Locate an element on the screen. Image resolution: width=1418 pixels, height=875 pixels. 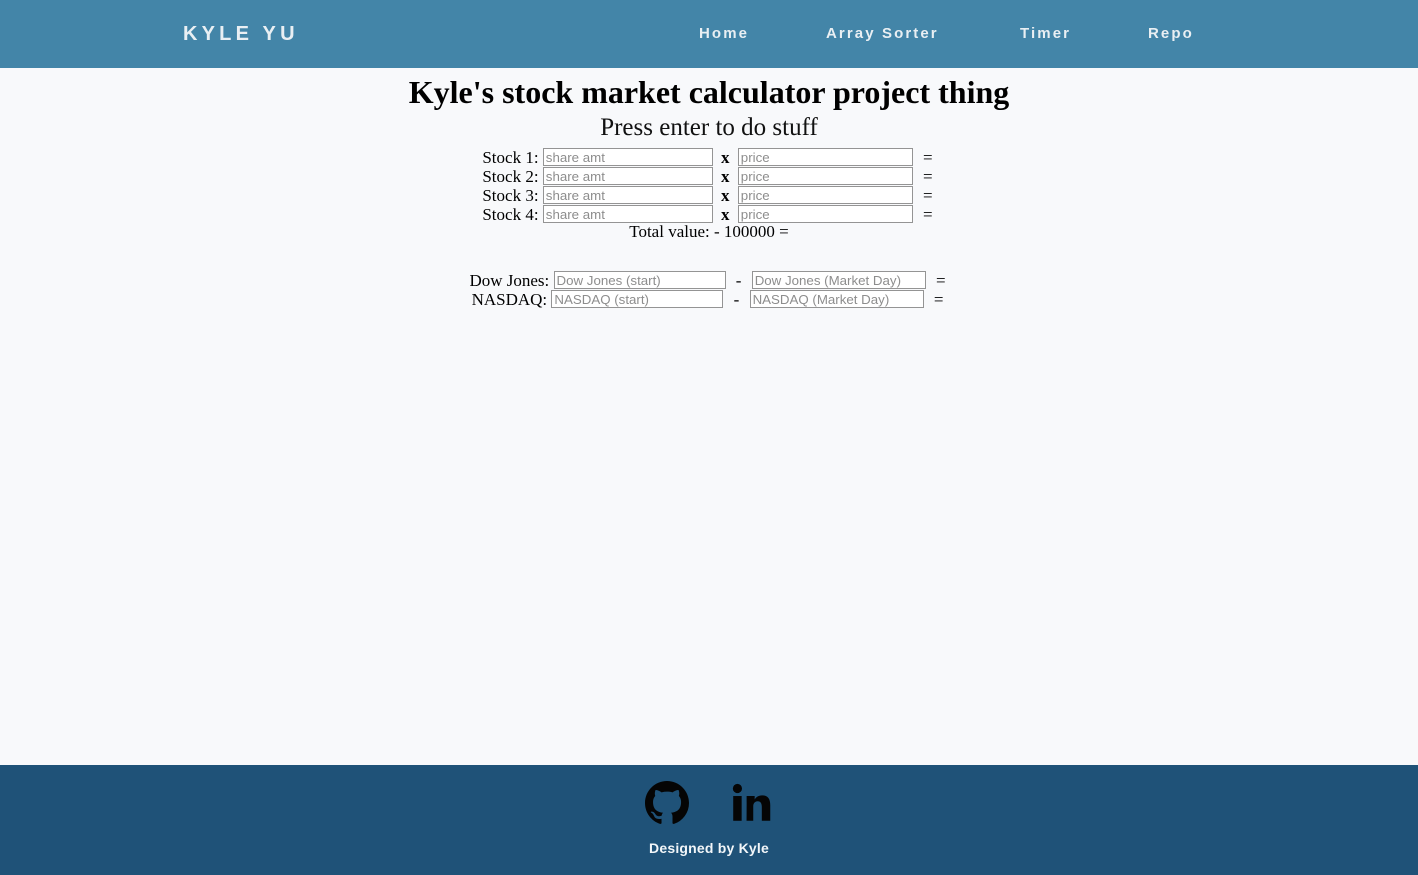
stock-row-label: Stock 3: is located at coordinates (510, 195).